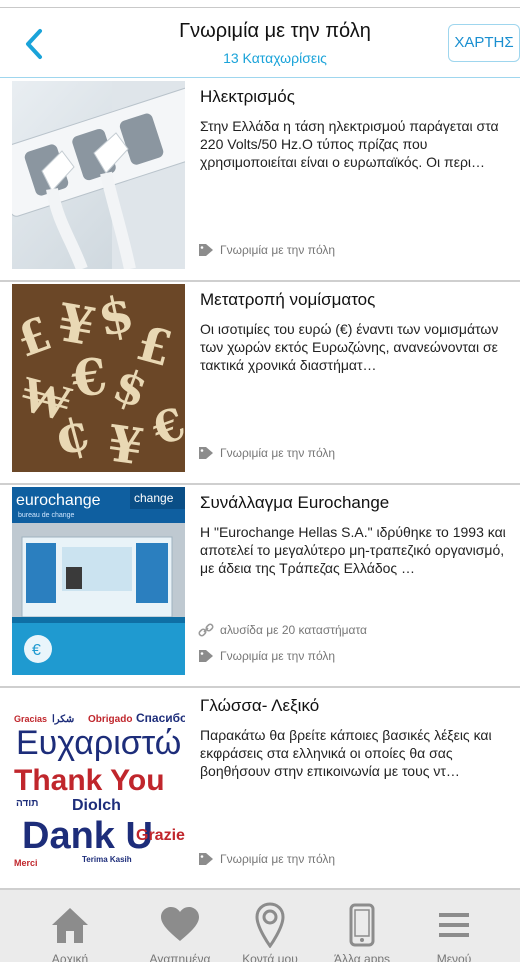 The width and height of the screenshot is (520, 962). I want to click on tab-label: Μενού, so click(454, 957).